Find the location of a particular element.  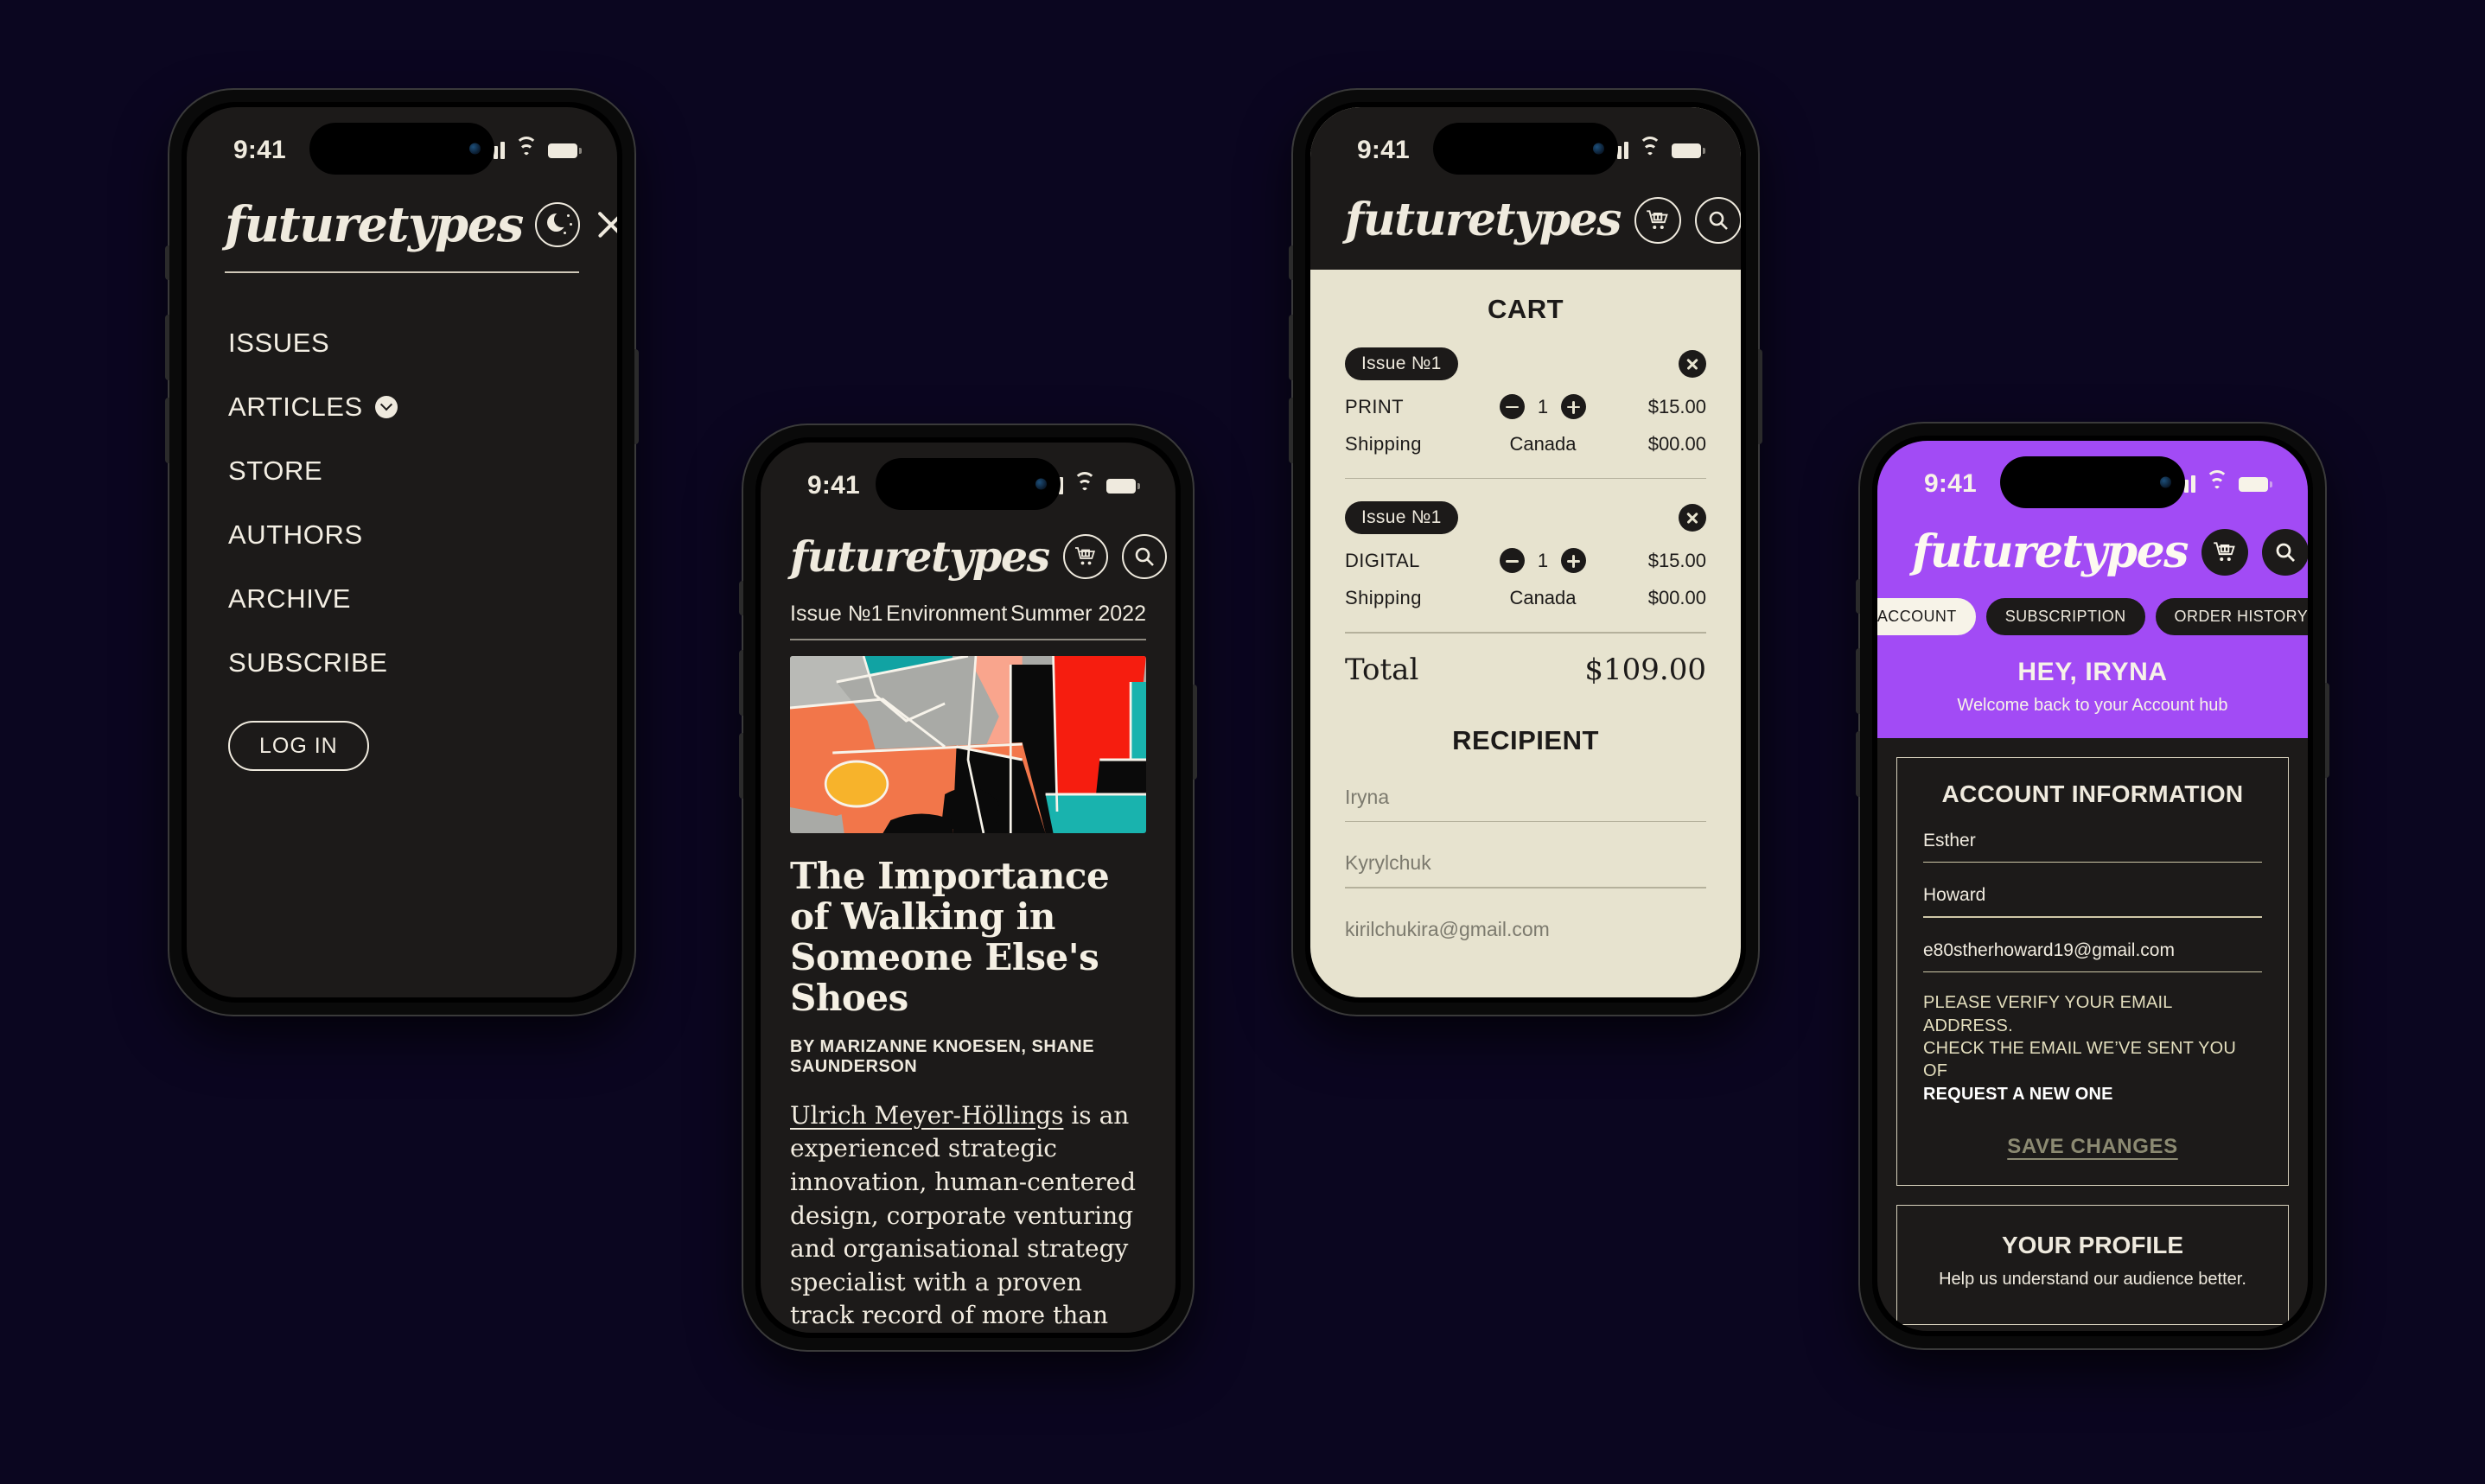

email-field: e80stherhoward19@gmail.com is located at coordinates (2092, 946).